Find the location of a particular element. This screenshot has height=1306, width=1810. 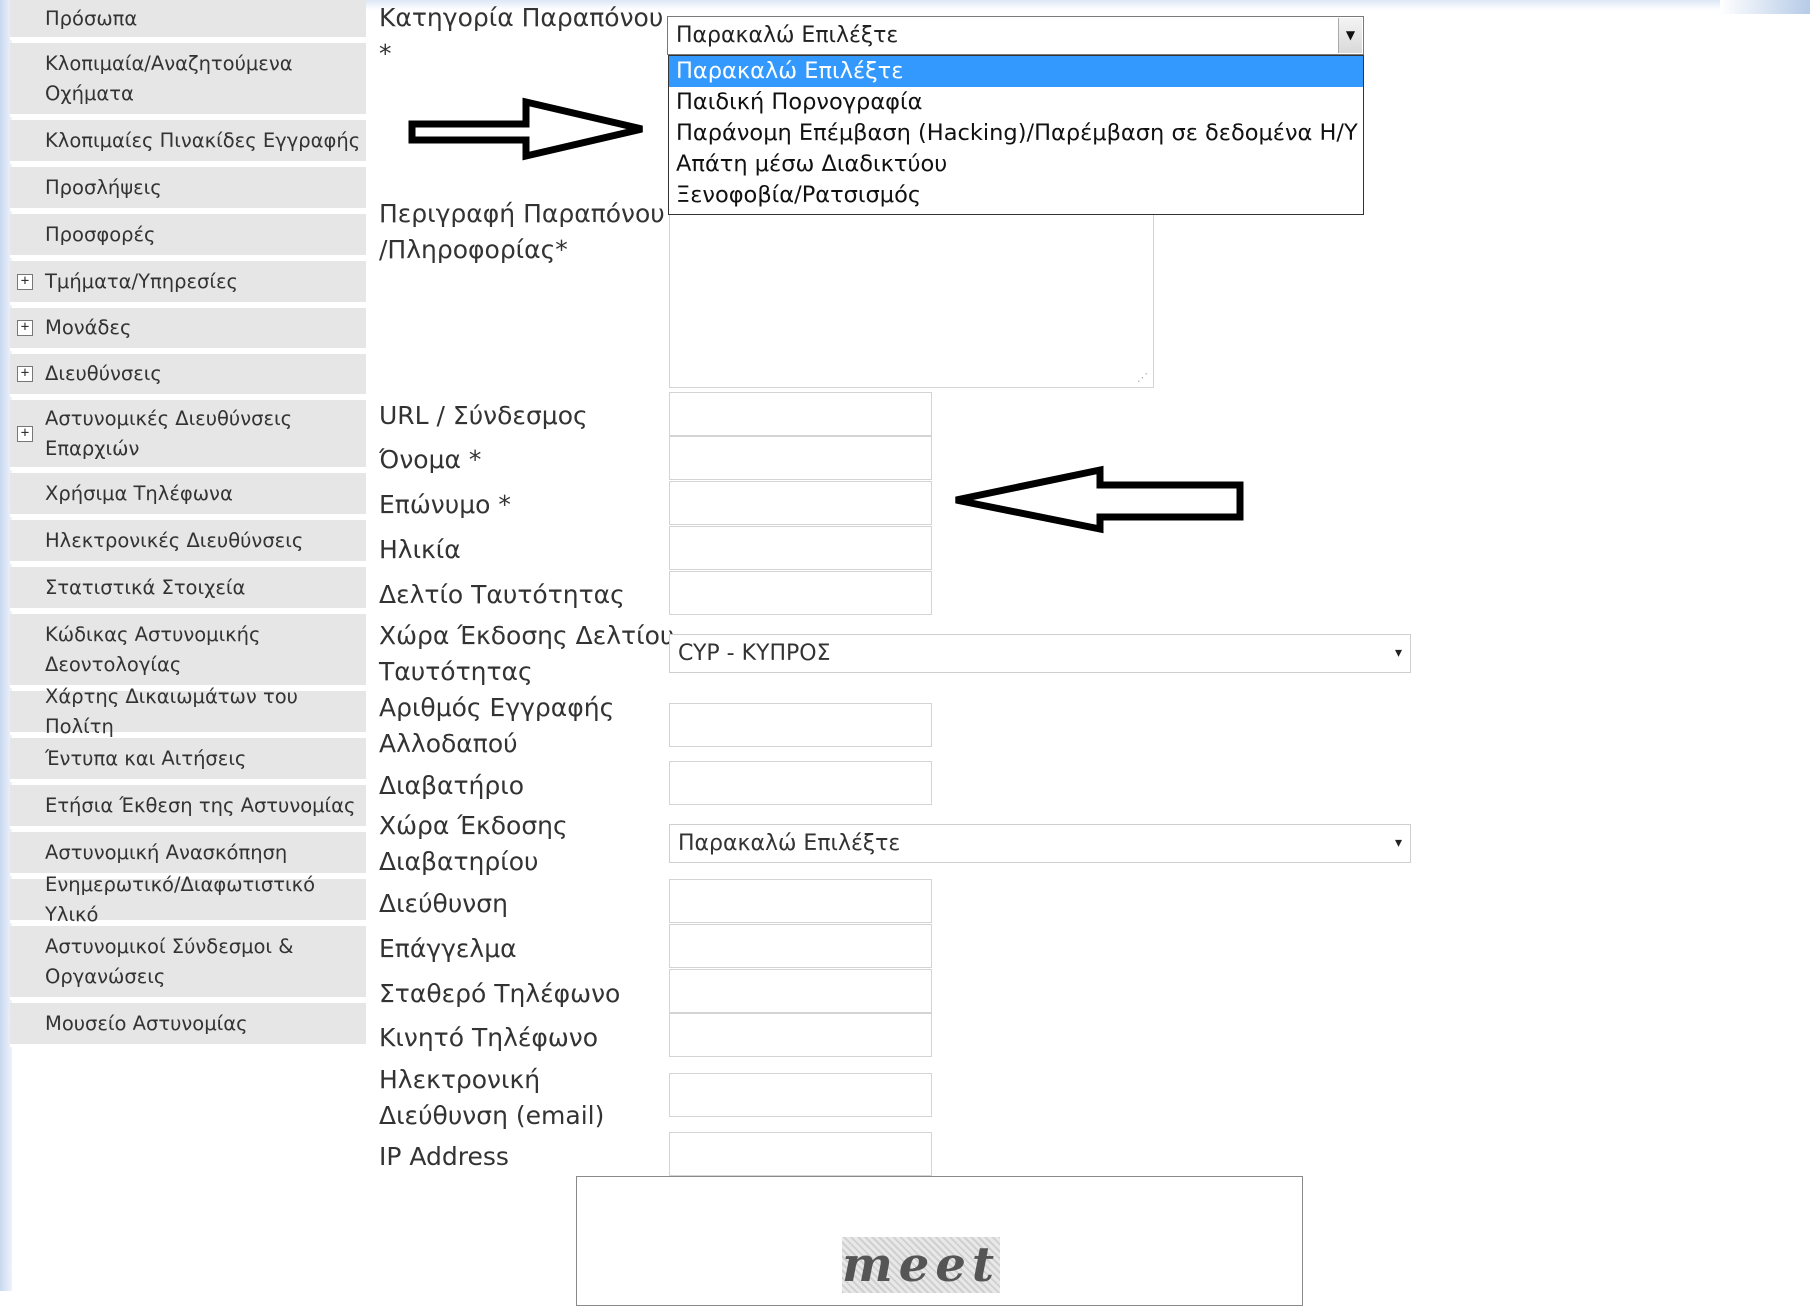

sidebar-item: Ηλεκτρονικές Διευθύνσεις is located at coordinates (188, 542).